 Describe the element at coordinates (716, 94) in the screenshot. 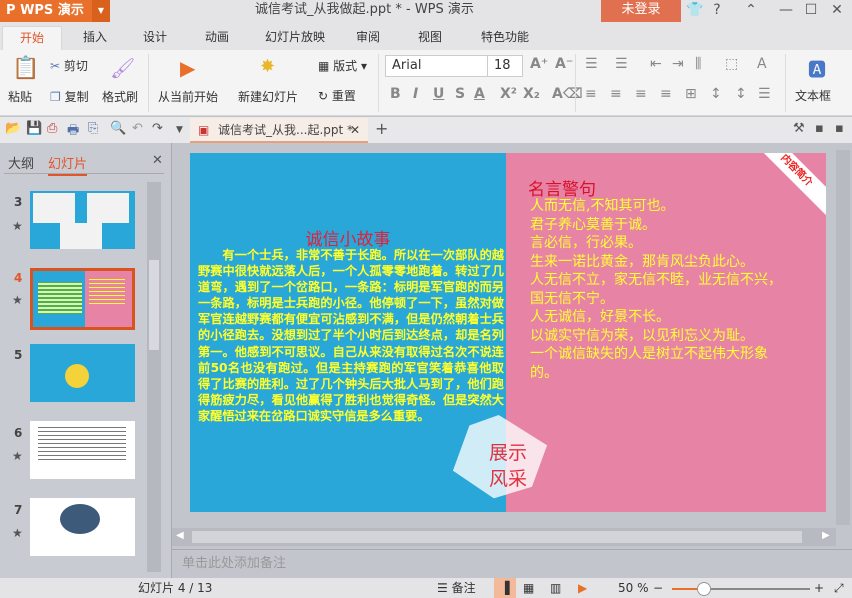

I see `line-spacing-icon: ↕` at that location.